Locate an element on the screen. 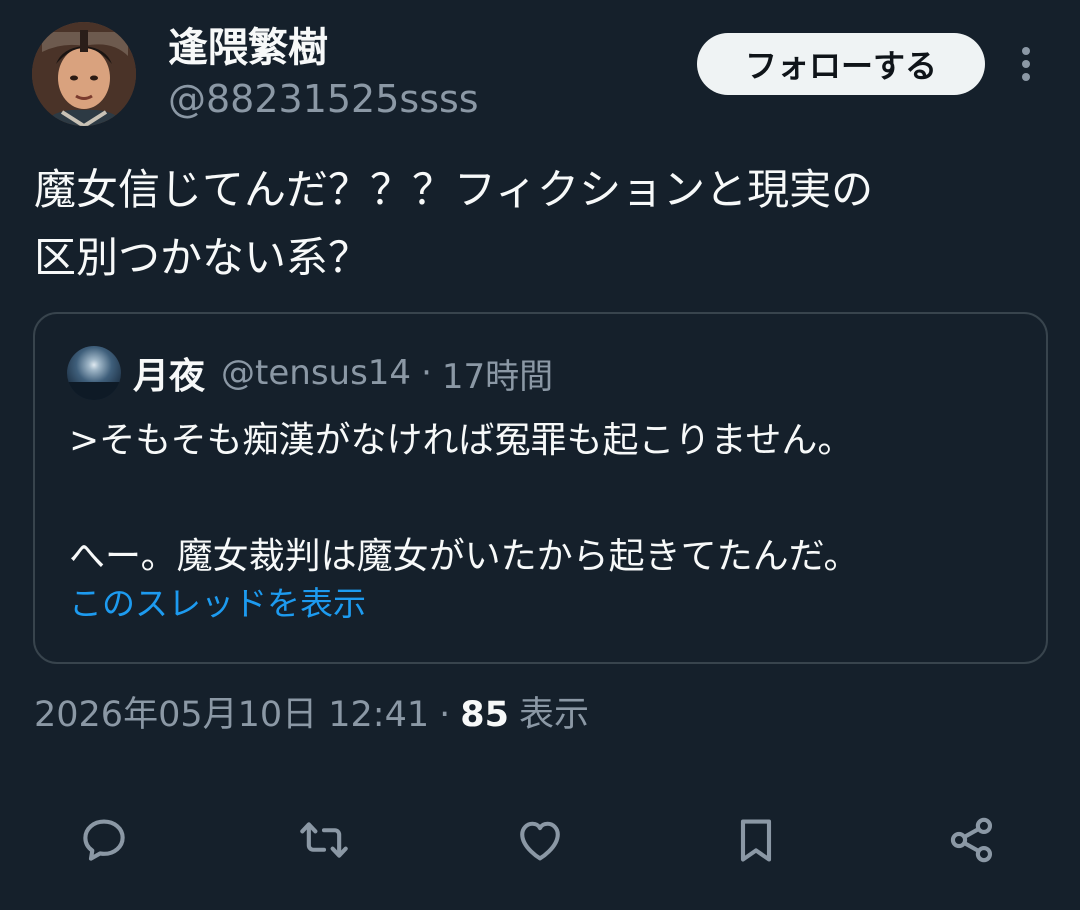  quote-timestamp: 17時間 is located at coordinates (497, 373).